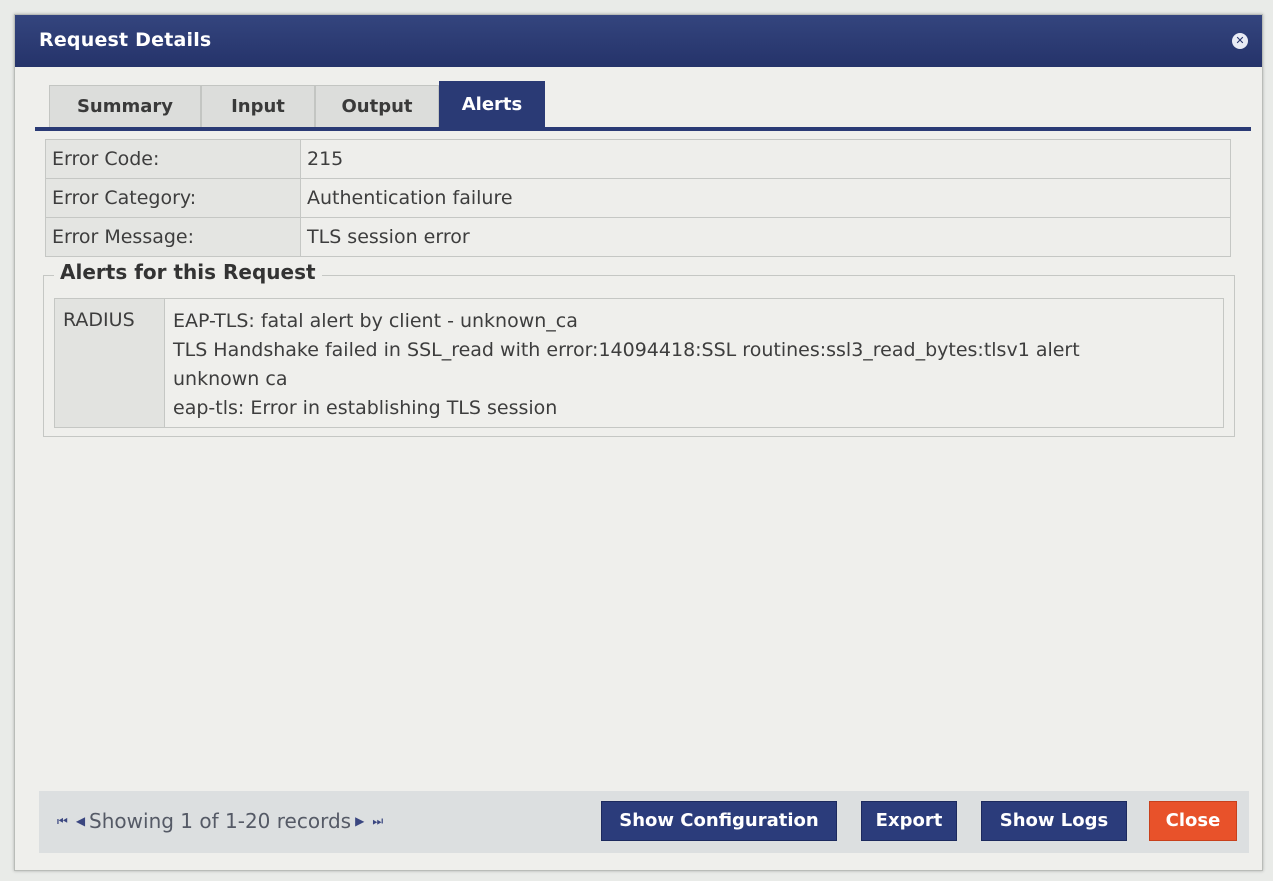 This screenshot has width=1273, height=881. What do you see at coordinates (719, 821) in the screenshot?
I see `show-configuration-button: Show Configuration` at bounding box center [719, 821].